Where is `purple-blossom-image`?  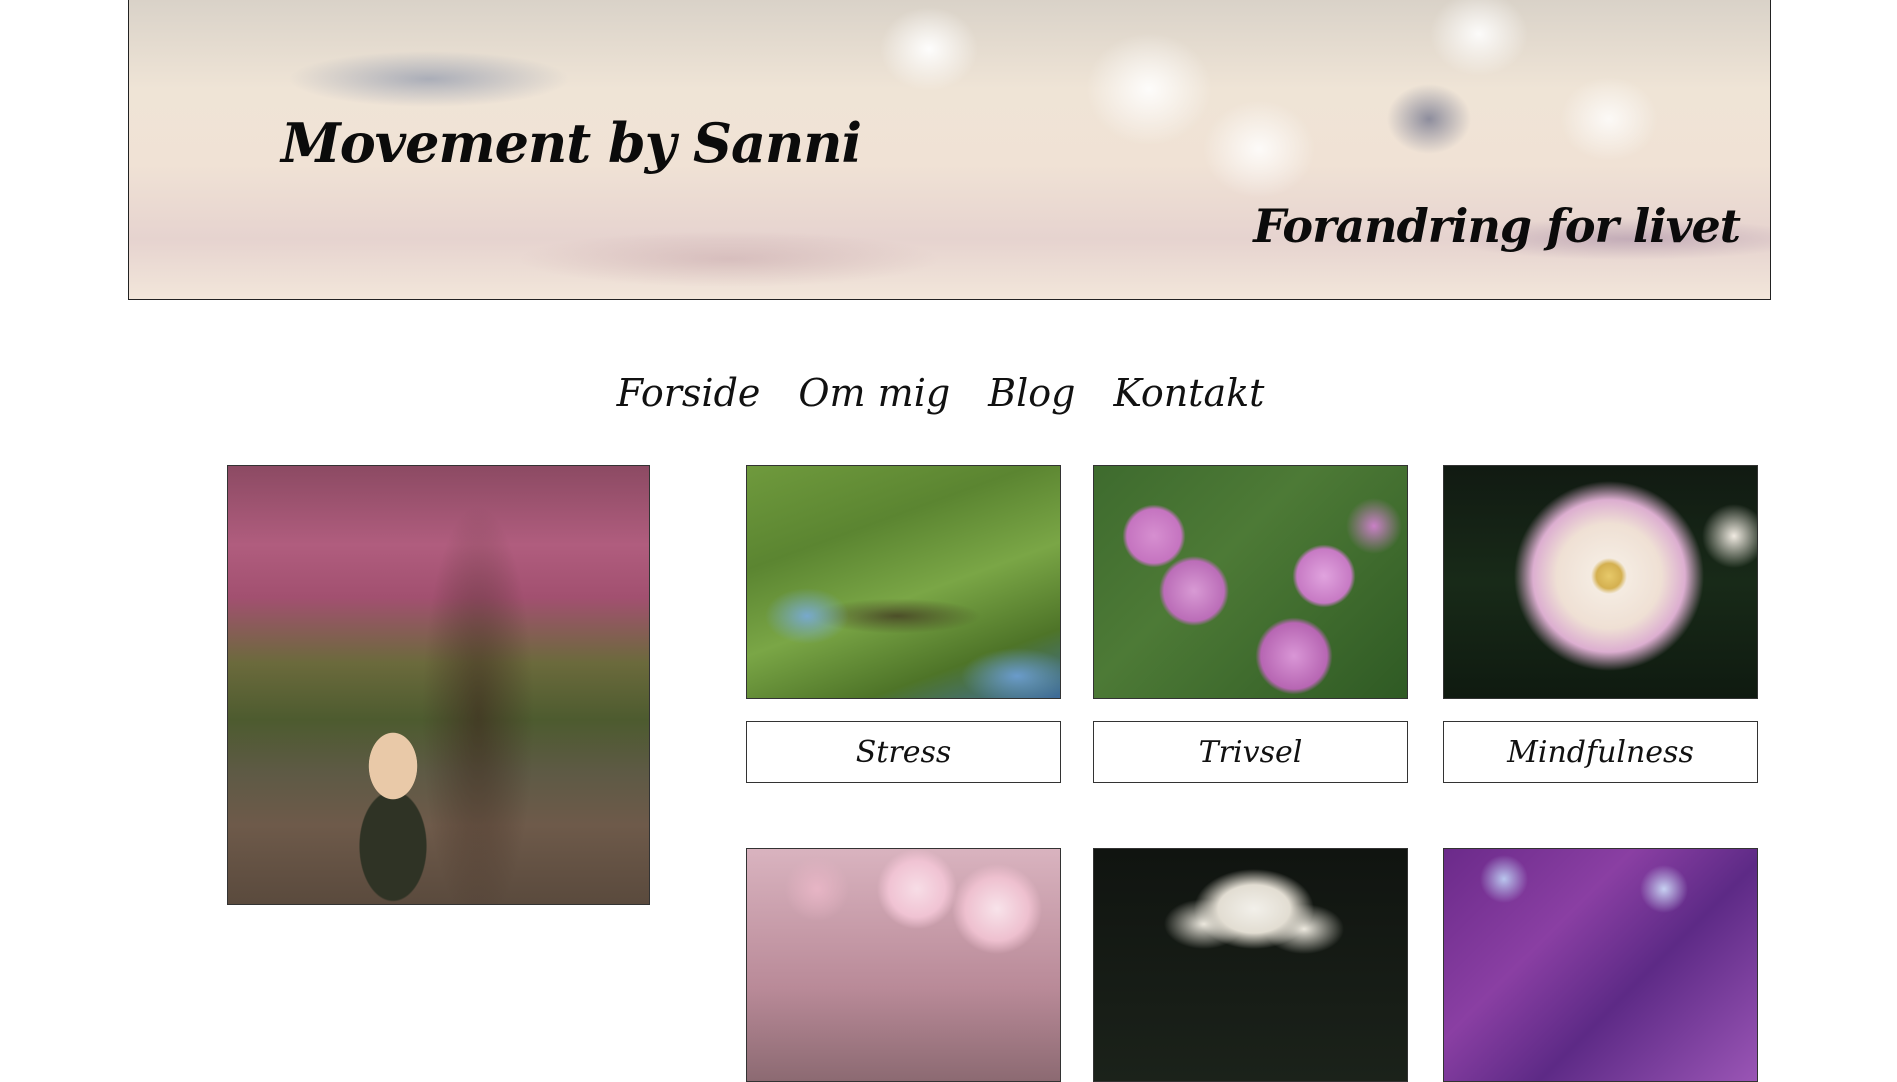
purple-blossom-image is located at coordinates (1600, 965).